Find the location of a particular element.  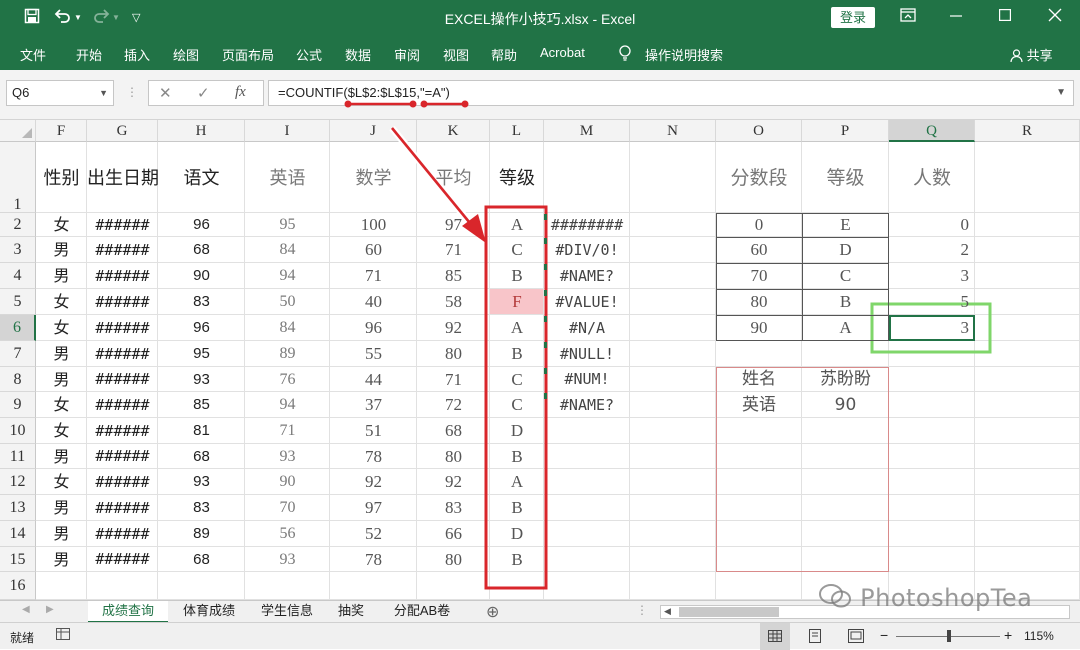

cell-q7 is located at coordinates (932, 354).